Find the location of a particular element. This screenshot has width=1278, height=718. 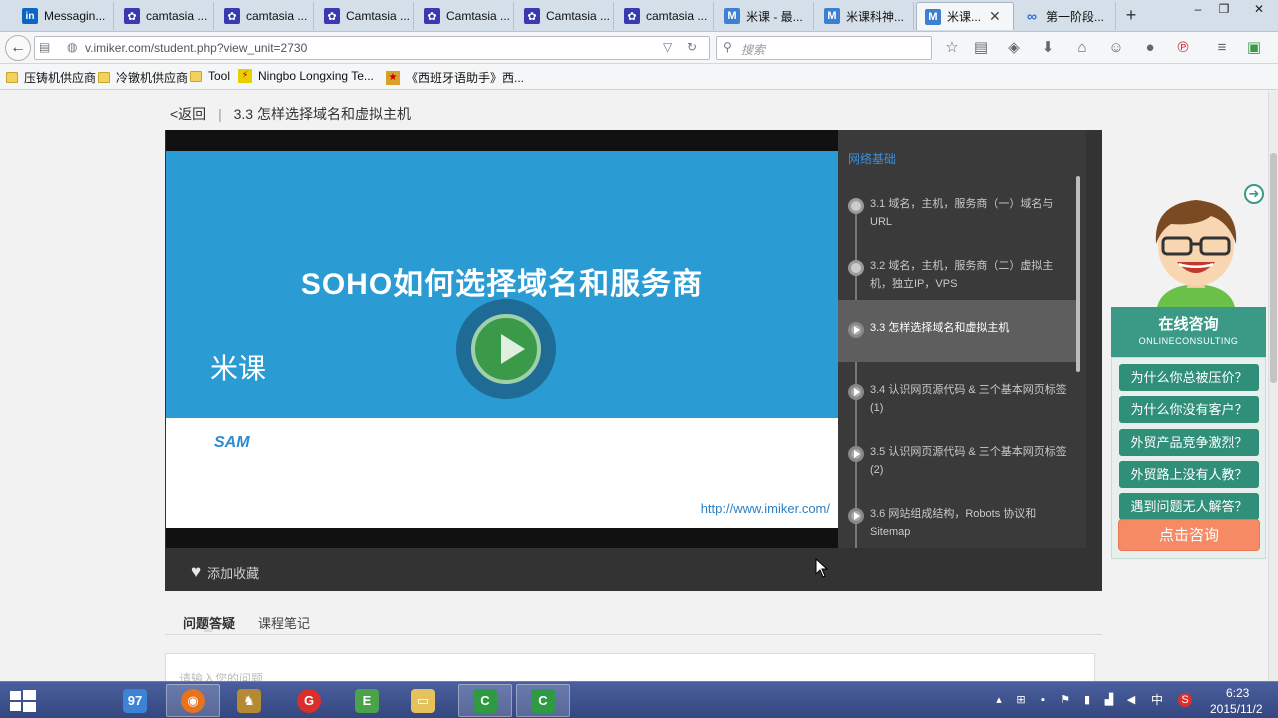

search-bar: ⚲ 搜索 is located at coordinates (824, 48).